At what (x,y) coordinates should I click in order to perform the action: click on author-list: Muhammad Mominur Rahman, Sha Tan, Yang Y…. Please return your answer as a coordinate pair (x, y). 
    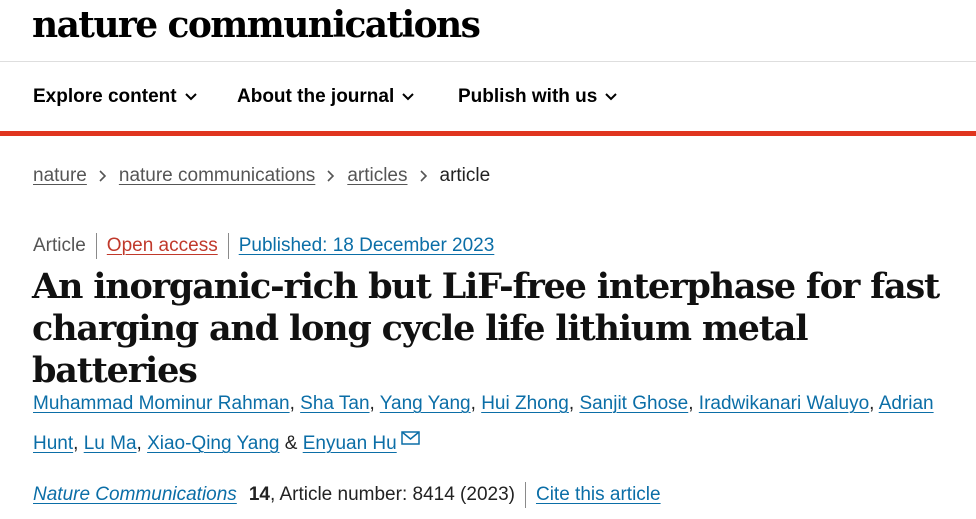
    Looking at the image, I should click on (483, 423).